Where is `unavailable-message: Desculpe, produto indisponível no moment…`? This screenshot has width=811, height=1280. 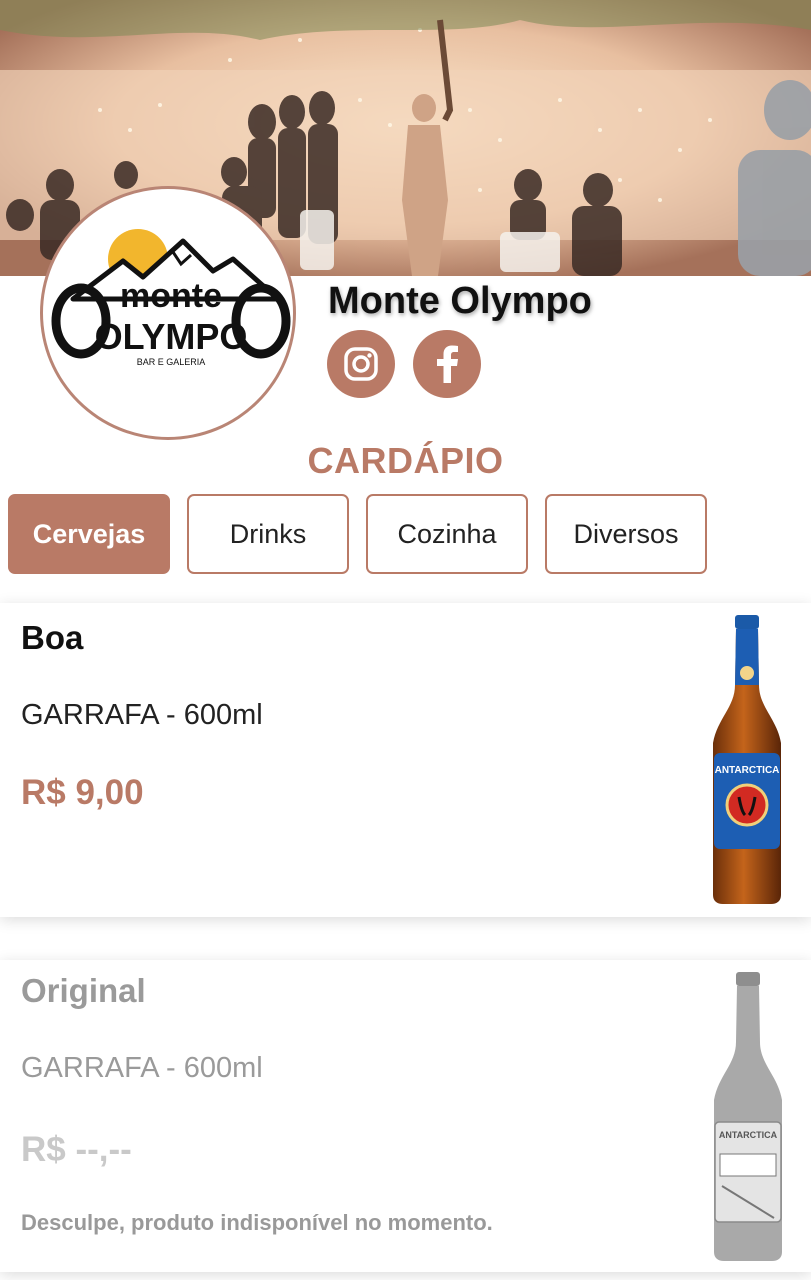
unavailable-message: Desculpe, produto indisponível no moment… is located at coordinates (257, 1222).